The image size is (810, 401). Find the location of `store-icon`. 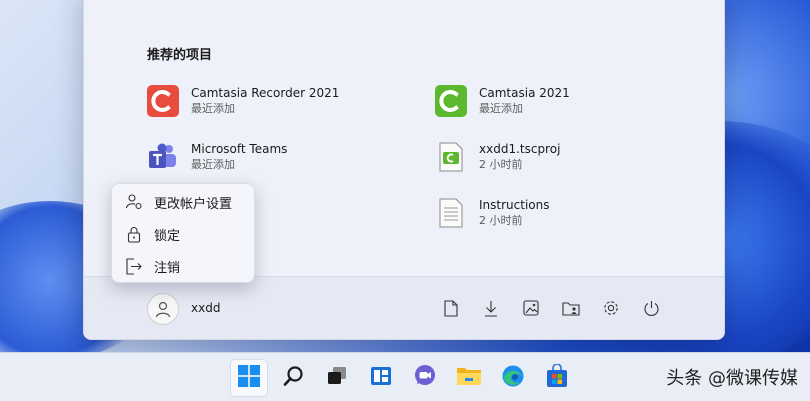

store-icon is located at coordinates (557, 377).